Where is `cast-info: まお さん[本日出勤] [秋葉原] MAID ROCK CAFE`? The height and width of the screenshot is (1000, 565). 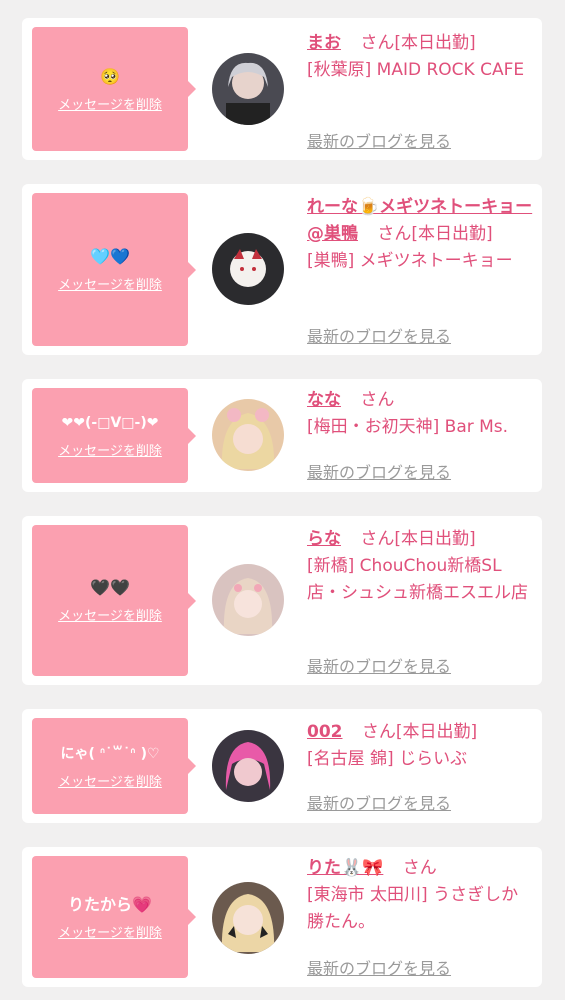 cast-info: まお さん[本日出勤] [秋葉原] MAID ROCK CAFE is located at coordinates (421, 57).